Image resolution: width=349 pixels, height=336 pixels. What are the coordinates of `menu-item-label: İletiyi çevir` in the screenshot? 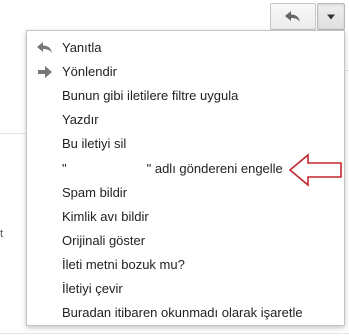 It's located at (92, 288).